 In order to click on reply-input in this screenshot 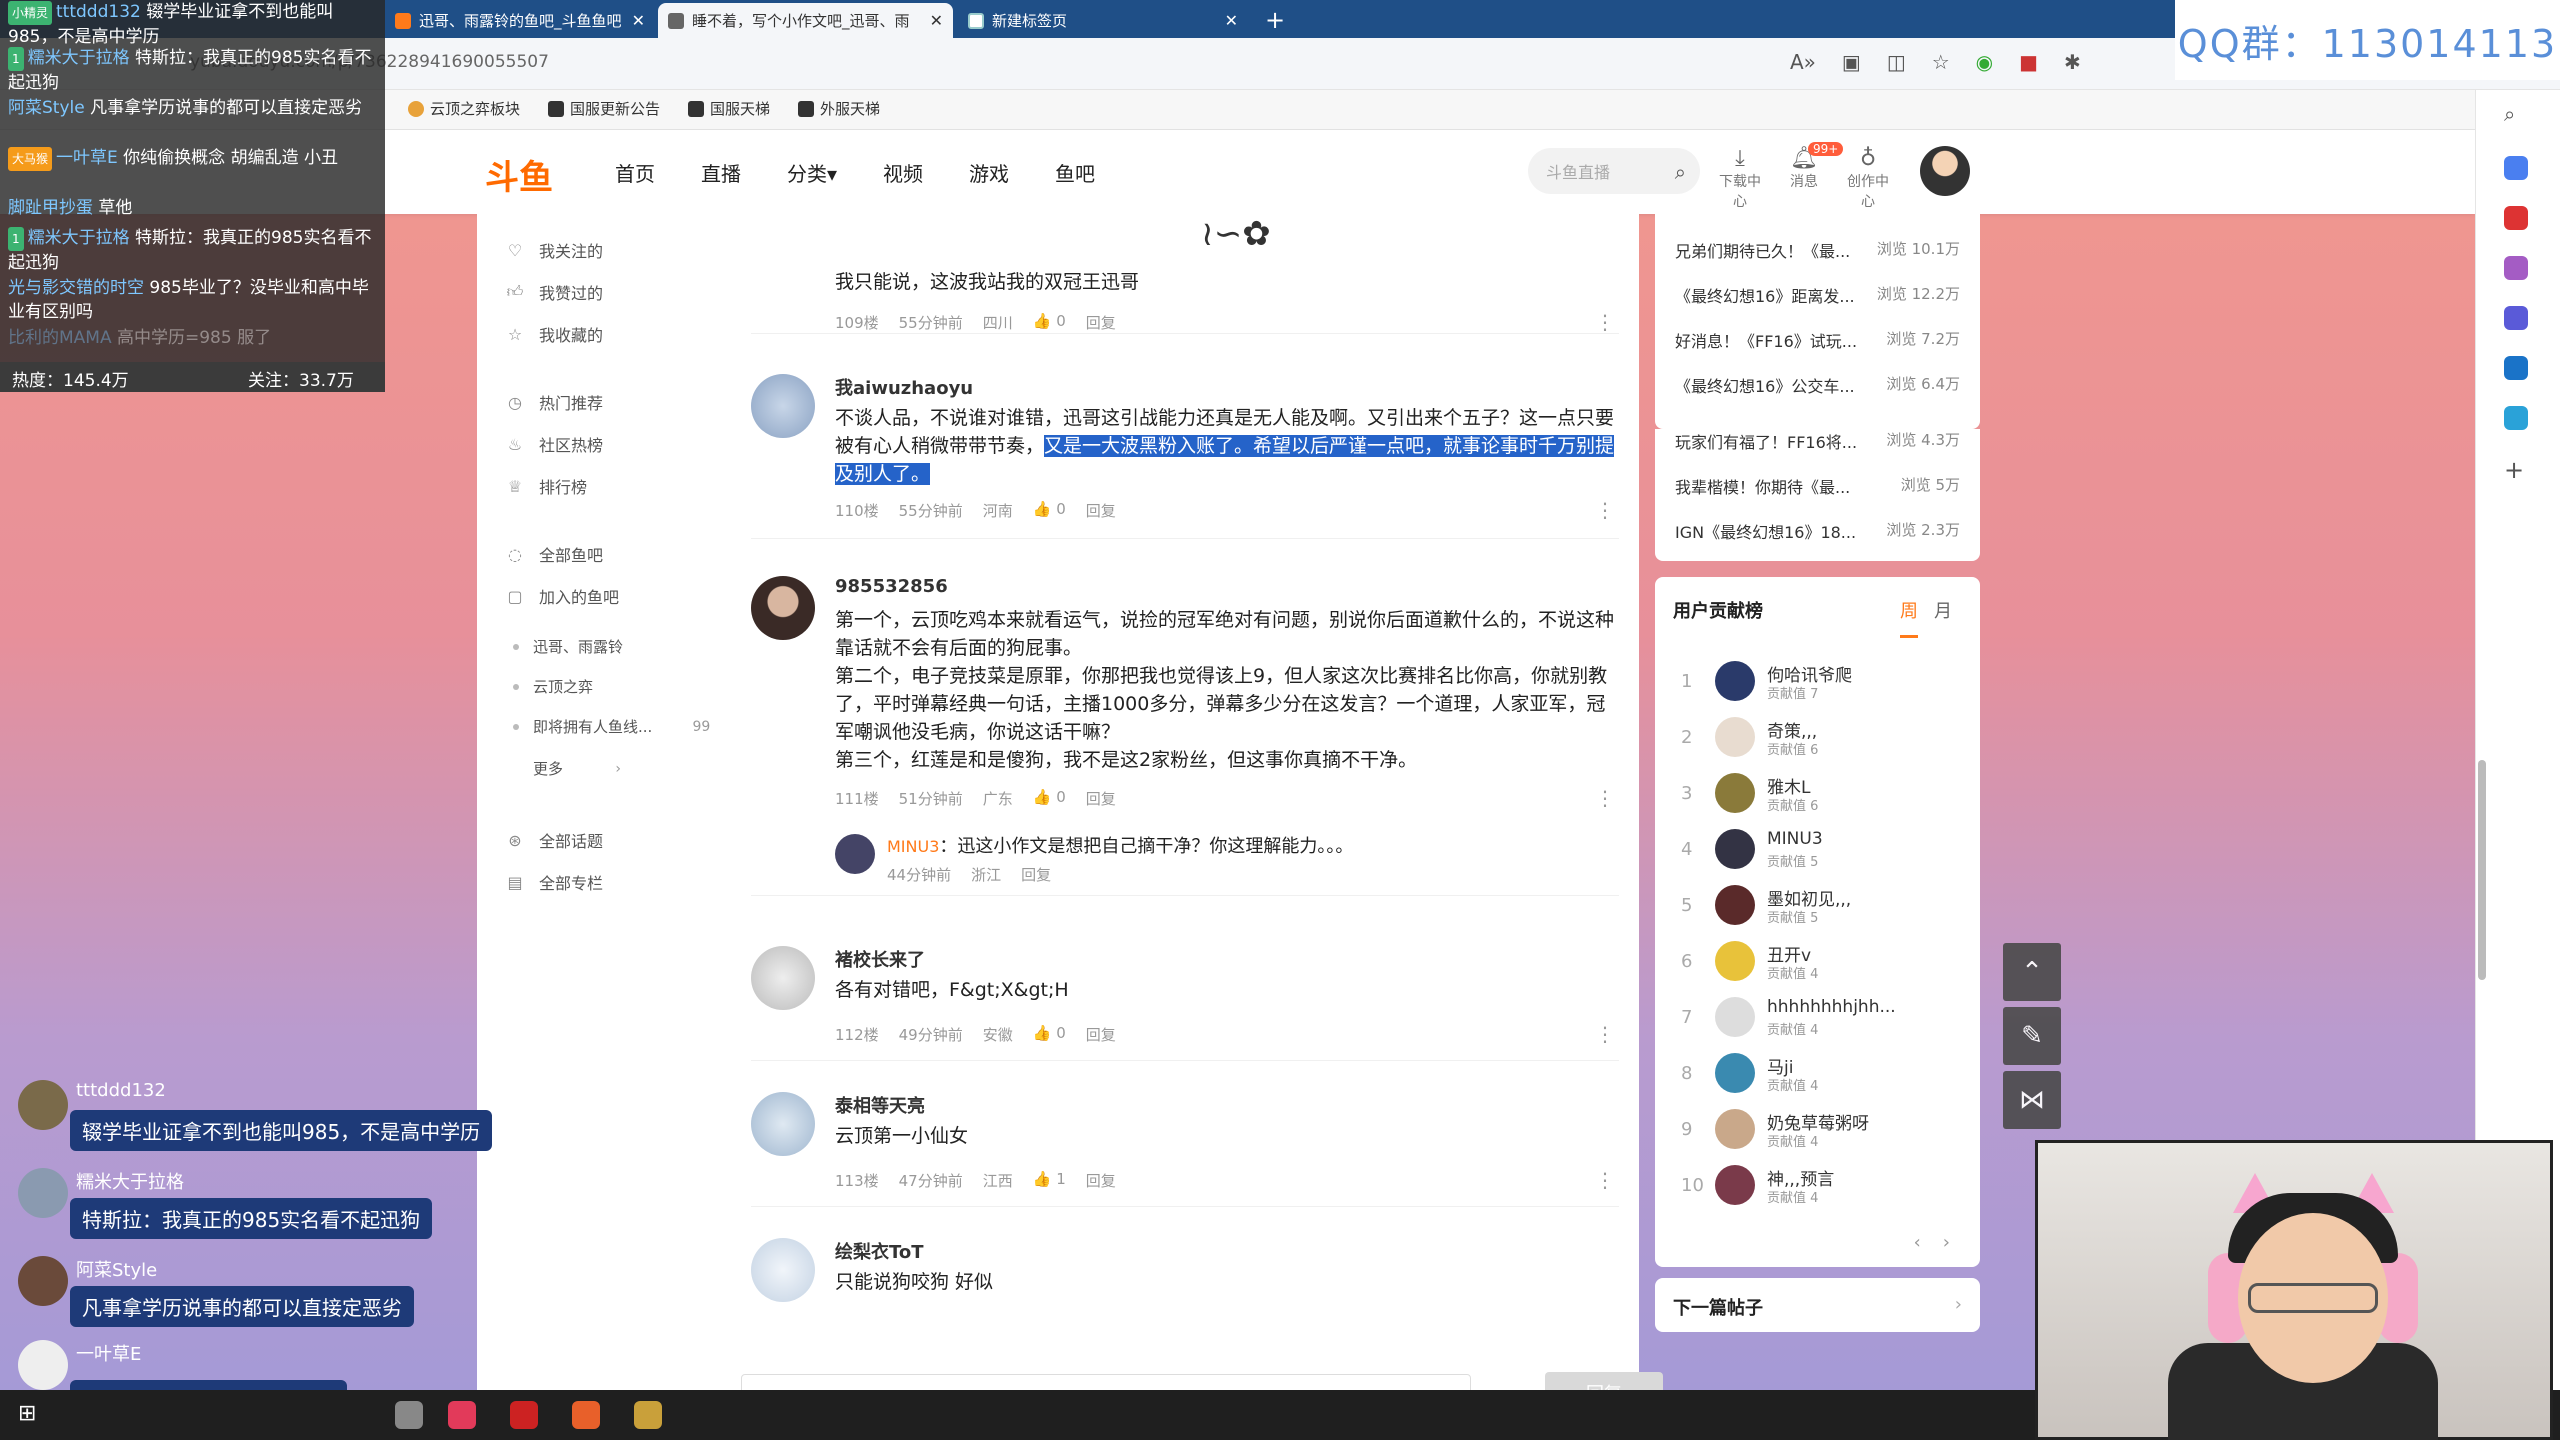, I will do `click(1106, 1382)`.